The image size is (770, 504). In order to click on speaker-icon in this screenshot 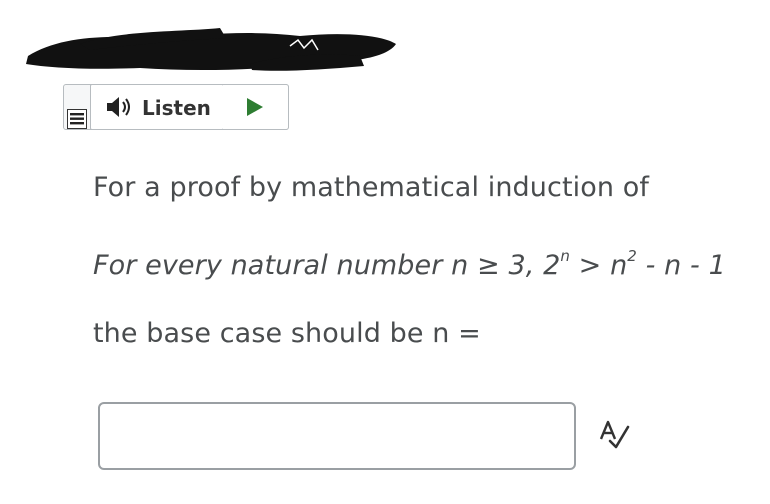, I will do `click(118, 107)`.